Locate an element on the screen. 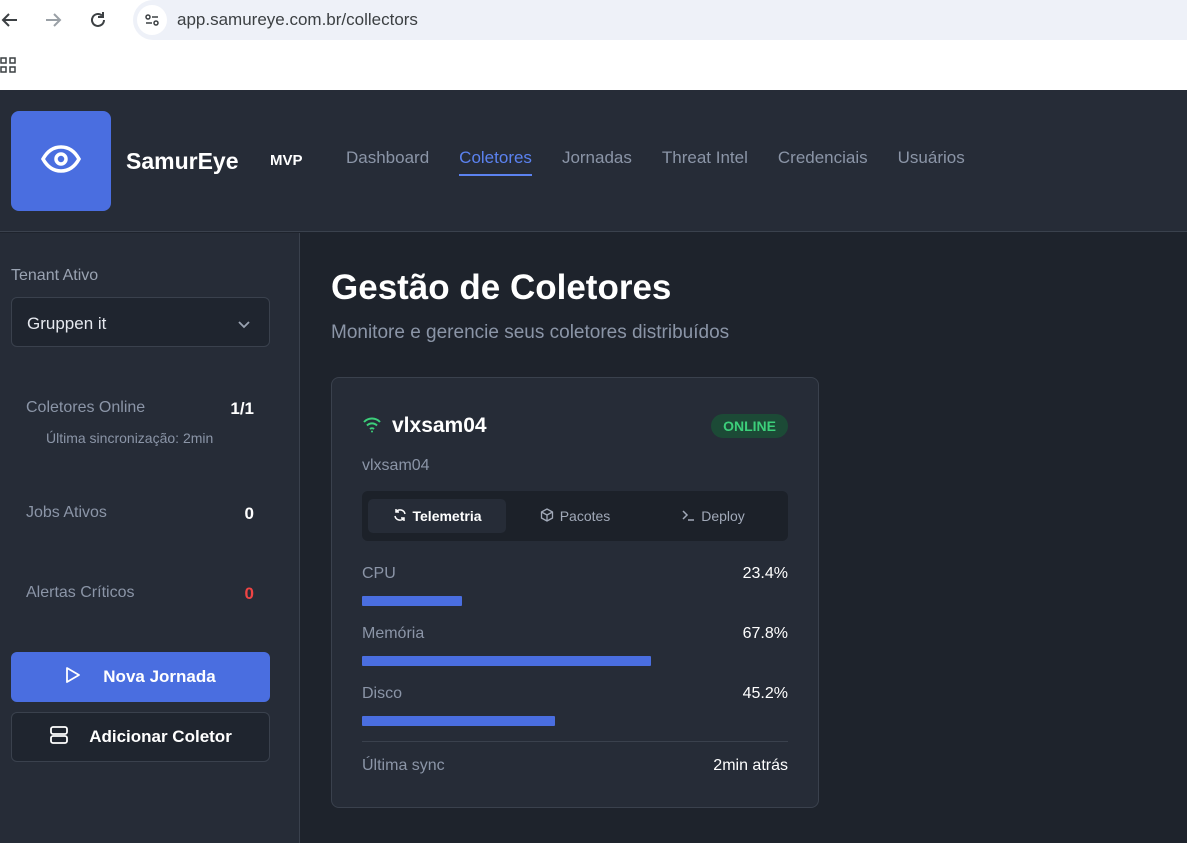 The height and width of the screenshot is (843, 1187). brand-name: SamurEye is located at coordinates (182, 161).